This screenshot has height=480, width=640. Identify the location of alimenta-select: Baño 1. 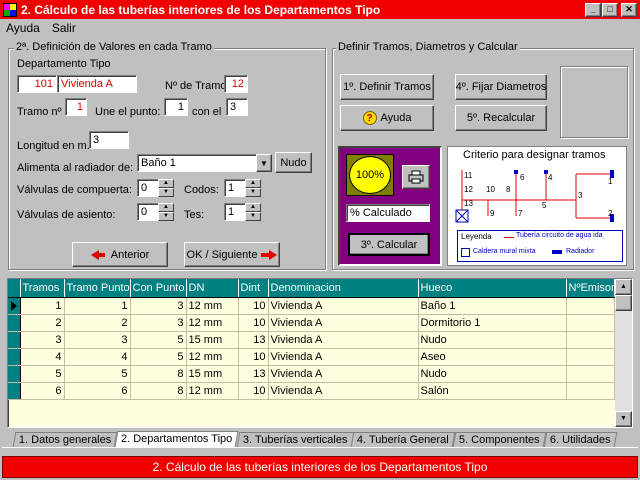
(197, 163).